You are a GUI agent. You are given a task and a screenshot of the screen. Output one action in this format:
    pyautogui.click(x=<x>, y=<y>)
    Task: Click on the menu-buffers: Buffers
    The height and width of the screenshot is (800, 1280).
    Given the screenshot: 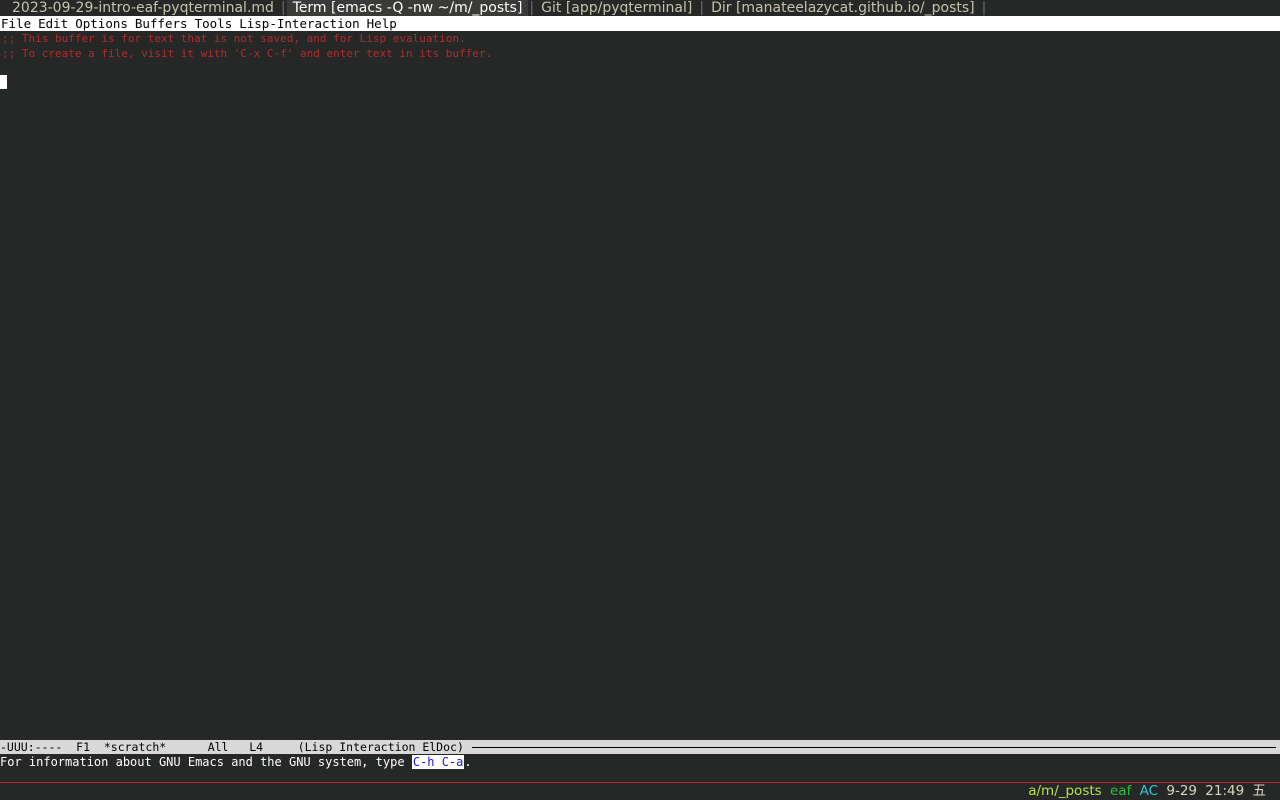 What is the action you would take?
    pyautogui.click(x=161, y=23)
    